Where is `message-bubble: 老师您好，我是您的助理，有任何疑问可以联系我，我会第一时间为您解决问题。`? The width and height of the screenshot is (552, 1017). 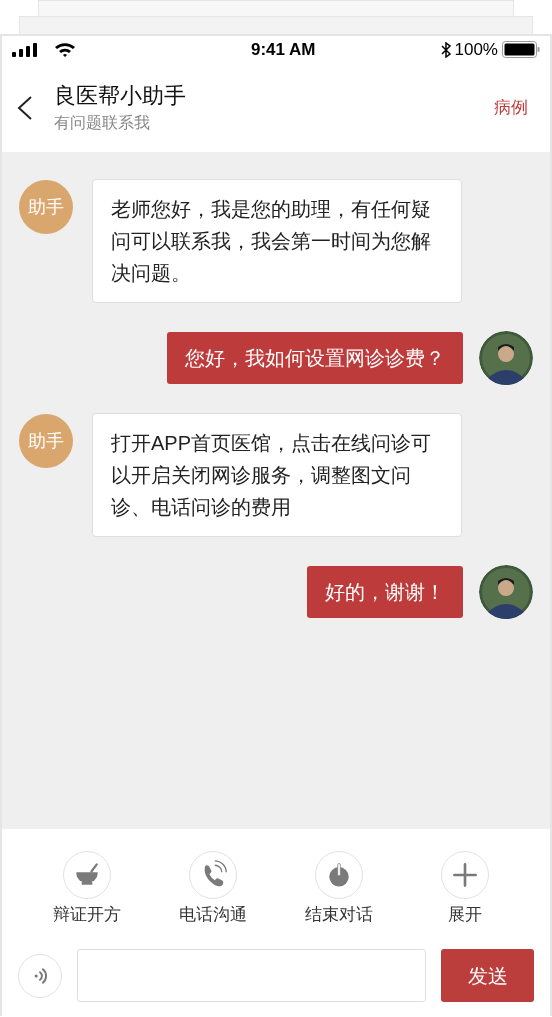 message-bubble: 老师您好，我是您的助理，有任何疑问可以联系我，我会第一时间为您解决问题。 is located at coordinates (277, 241).